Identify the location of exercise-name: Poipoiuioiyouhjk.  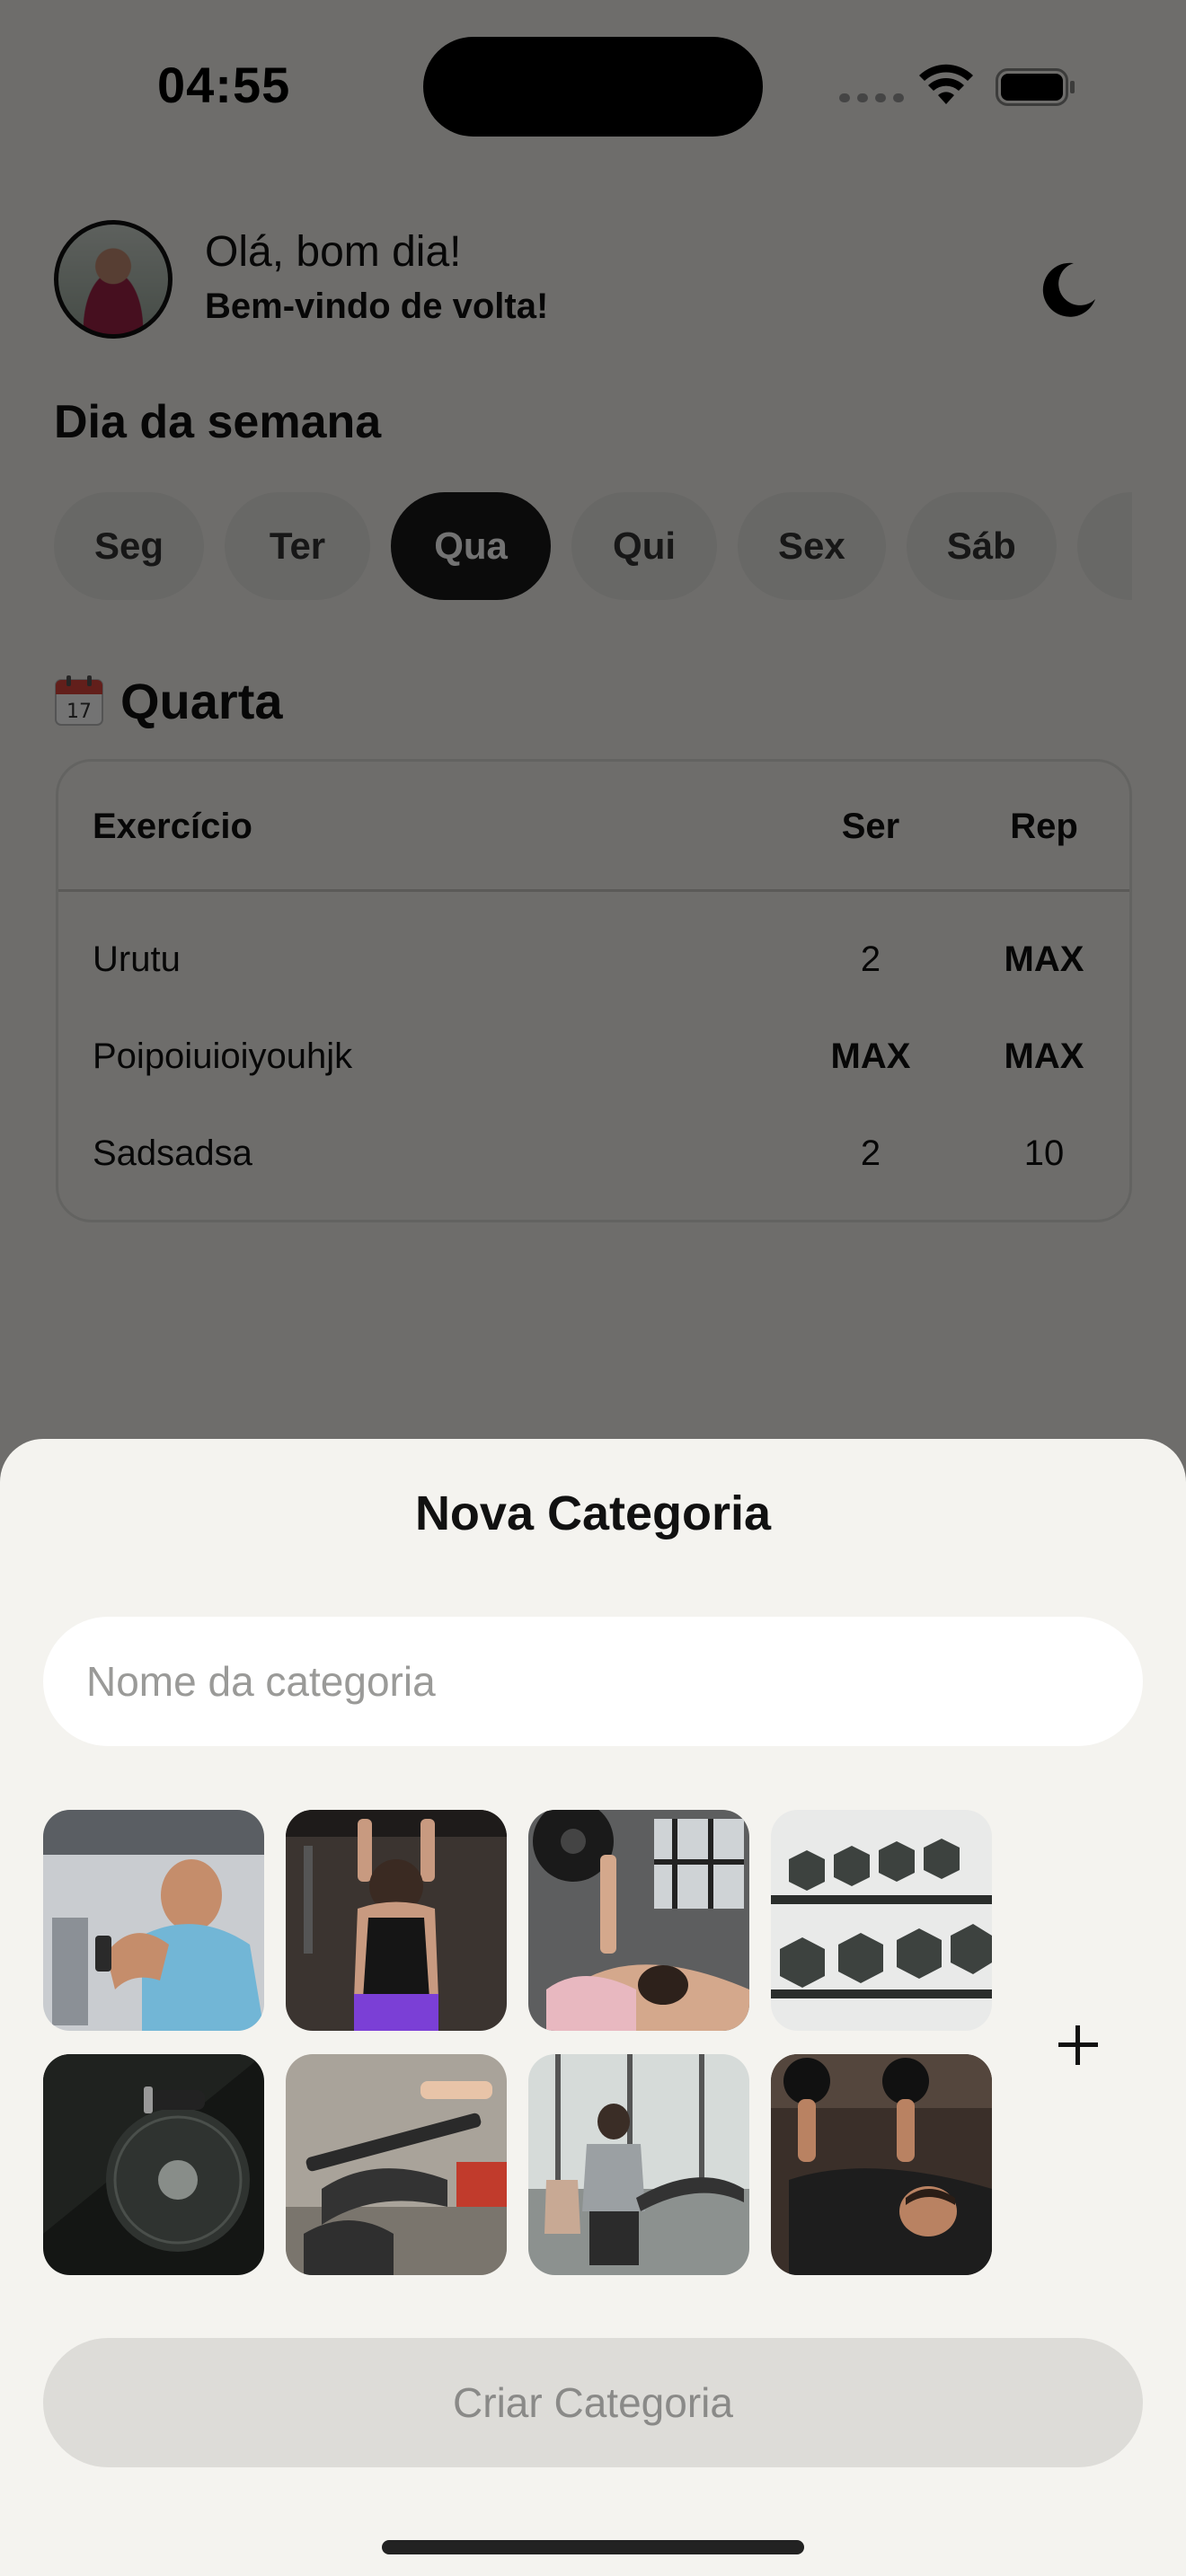
(223, 1056).